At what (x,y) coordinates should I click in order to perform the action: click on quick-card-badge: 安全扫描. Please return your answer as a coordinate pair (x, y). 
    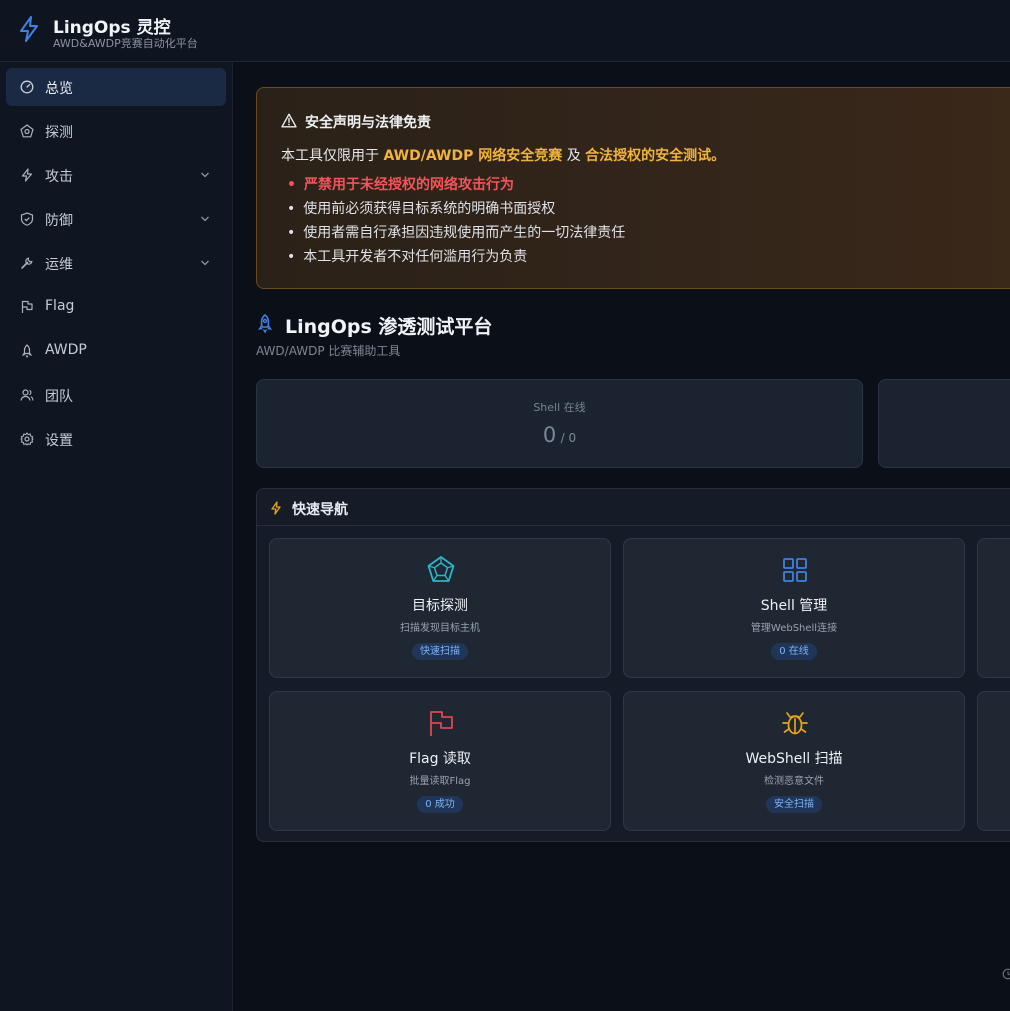
    Looking at the image, I should click on (794, 804).